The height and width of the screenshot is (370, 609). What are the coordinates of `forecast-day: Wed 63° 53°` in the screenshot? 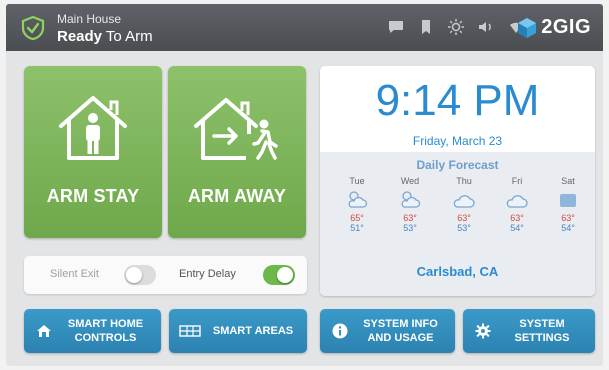 It's located at (410, 204).